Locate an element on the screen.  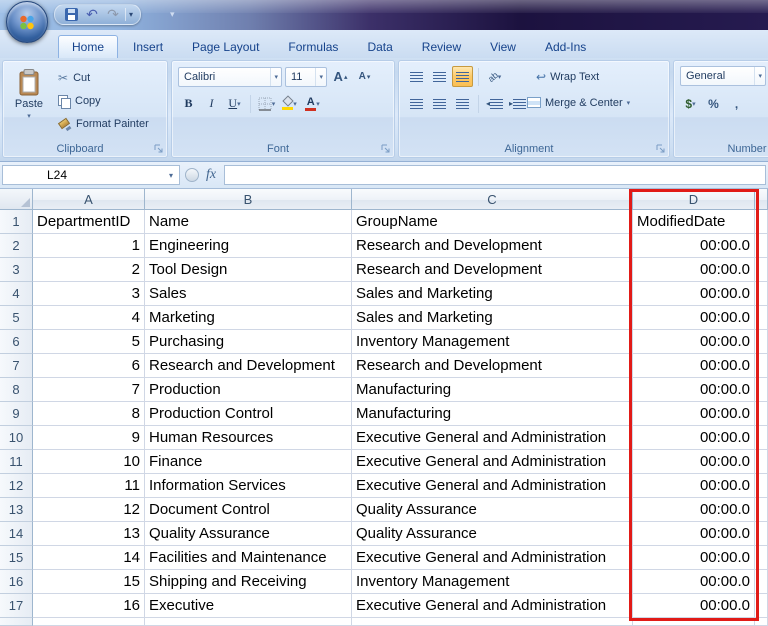
cell-C6: Inventory Management is located at coordinates (492, 342).